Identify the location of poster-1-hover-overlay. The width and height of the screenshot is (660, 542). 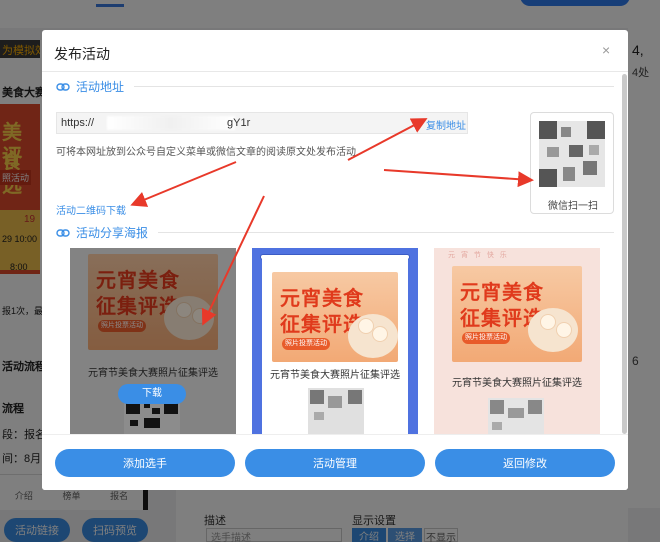
(153, 341).